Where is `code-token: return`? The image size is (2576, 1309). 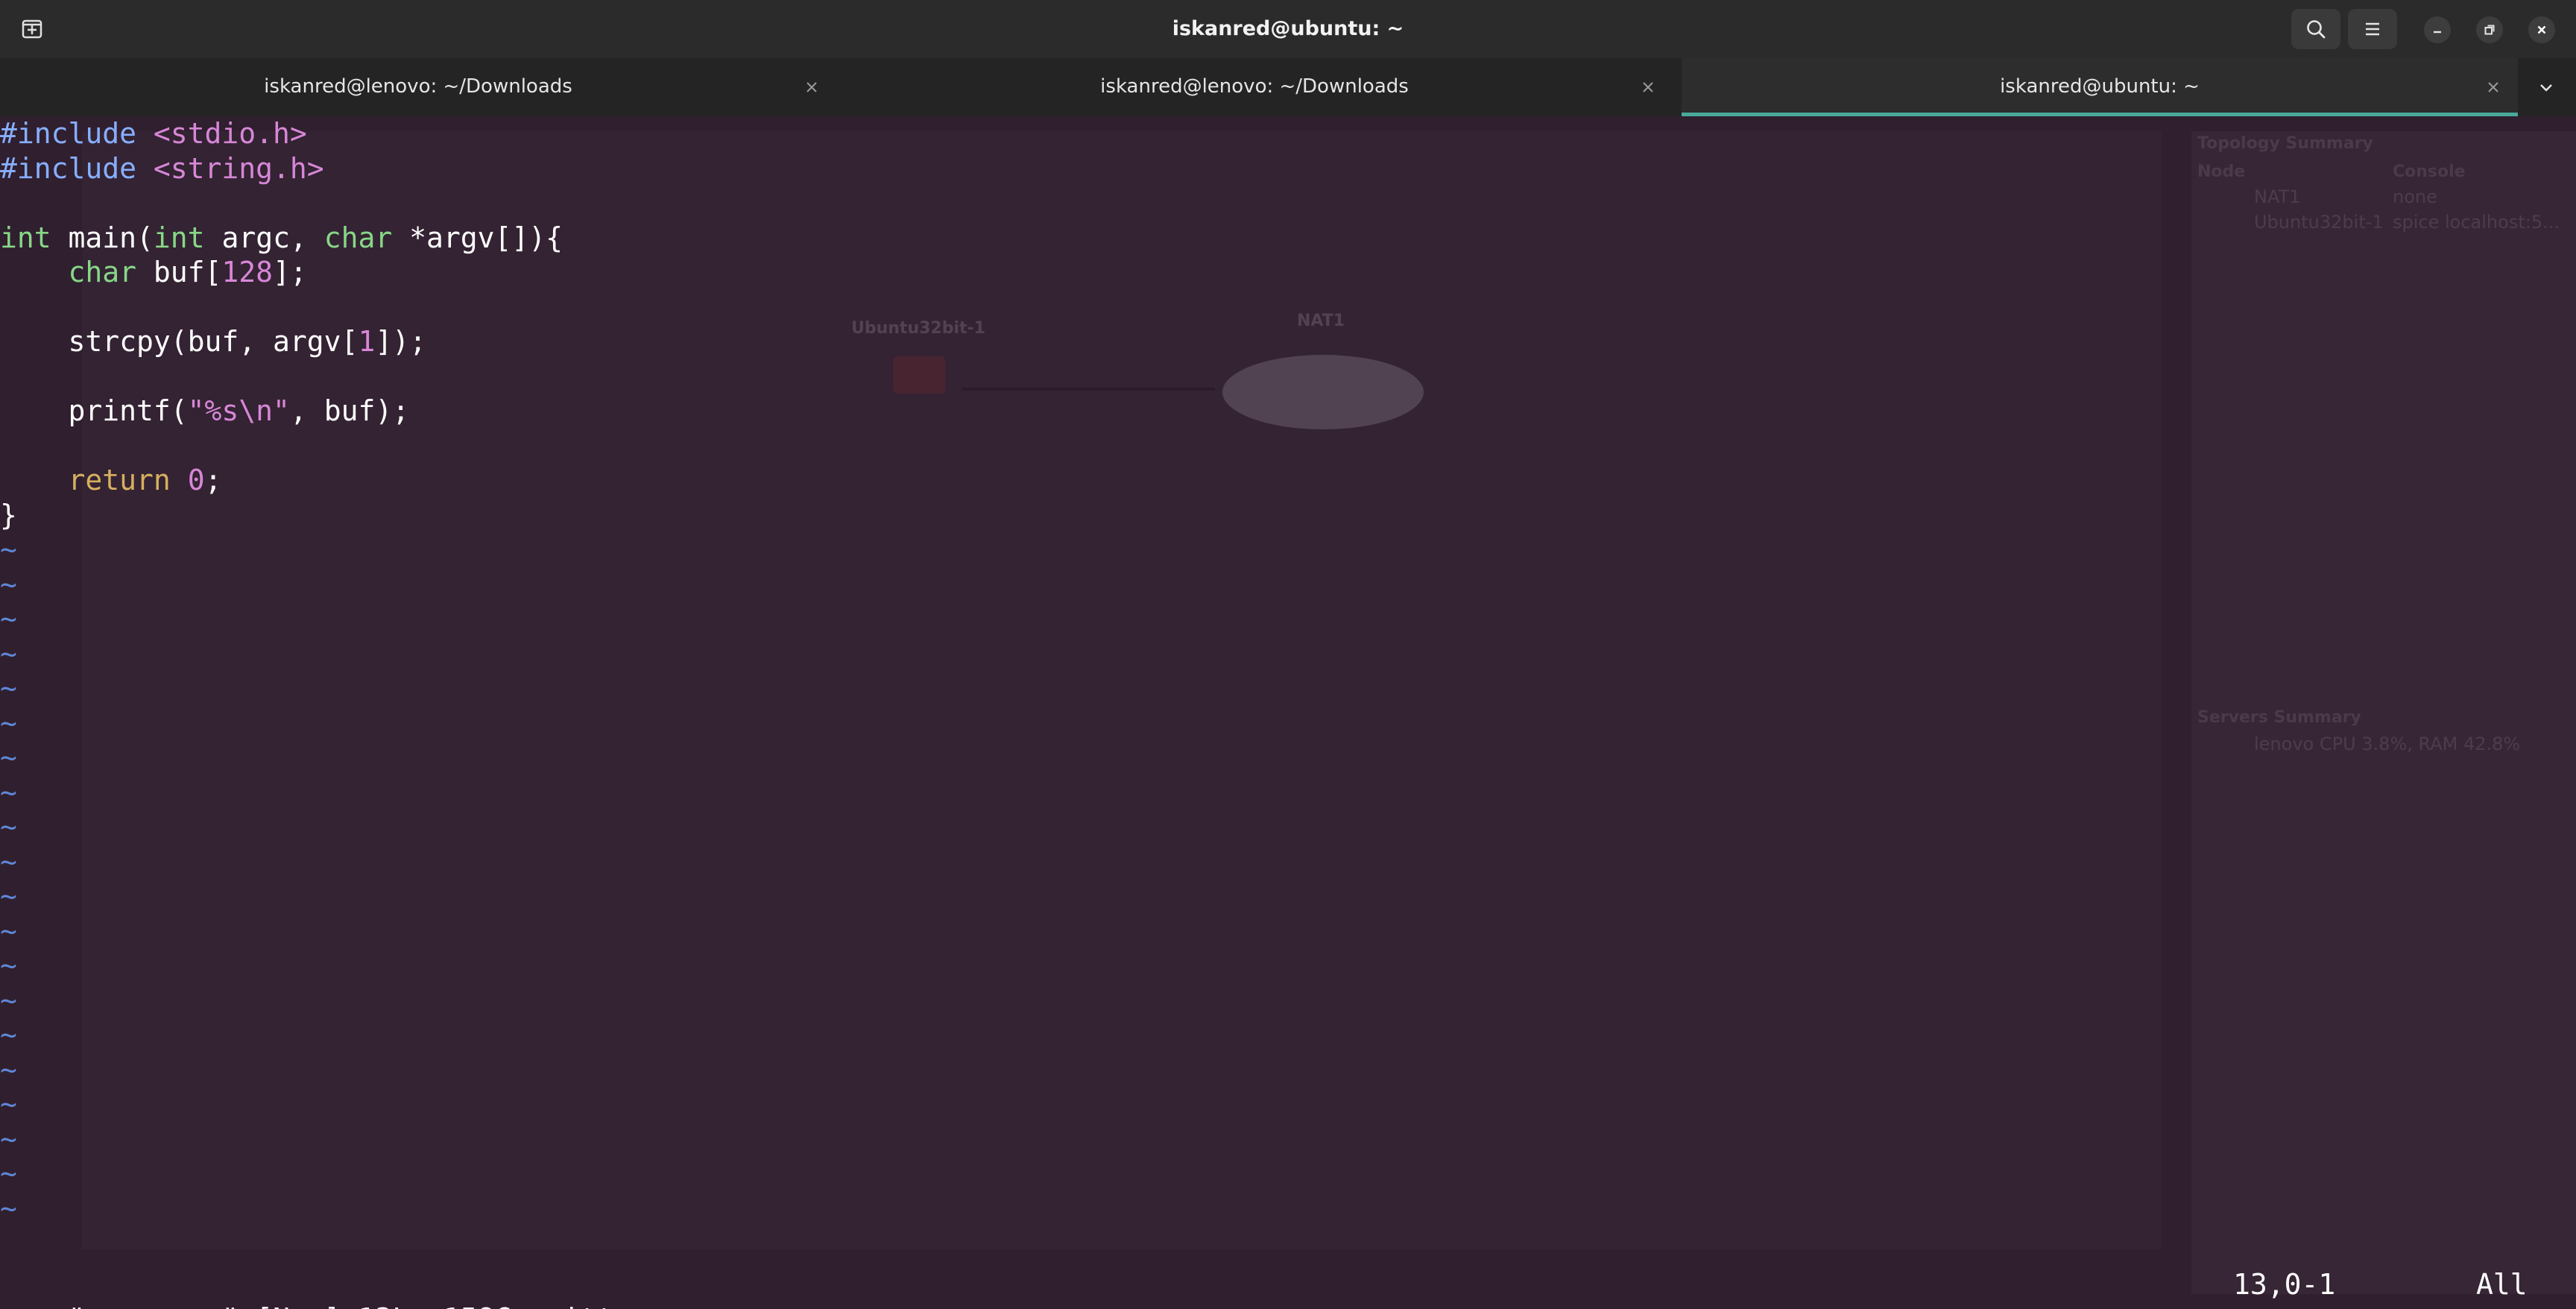 code-token: return is located at coordinates (119, 480).